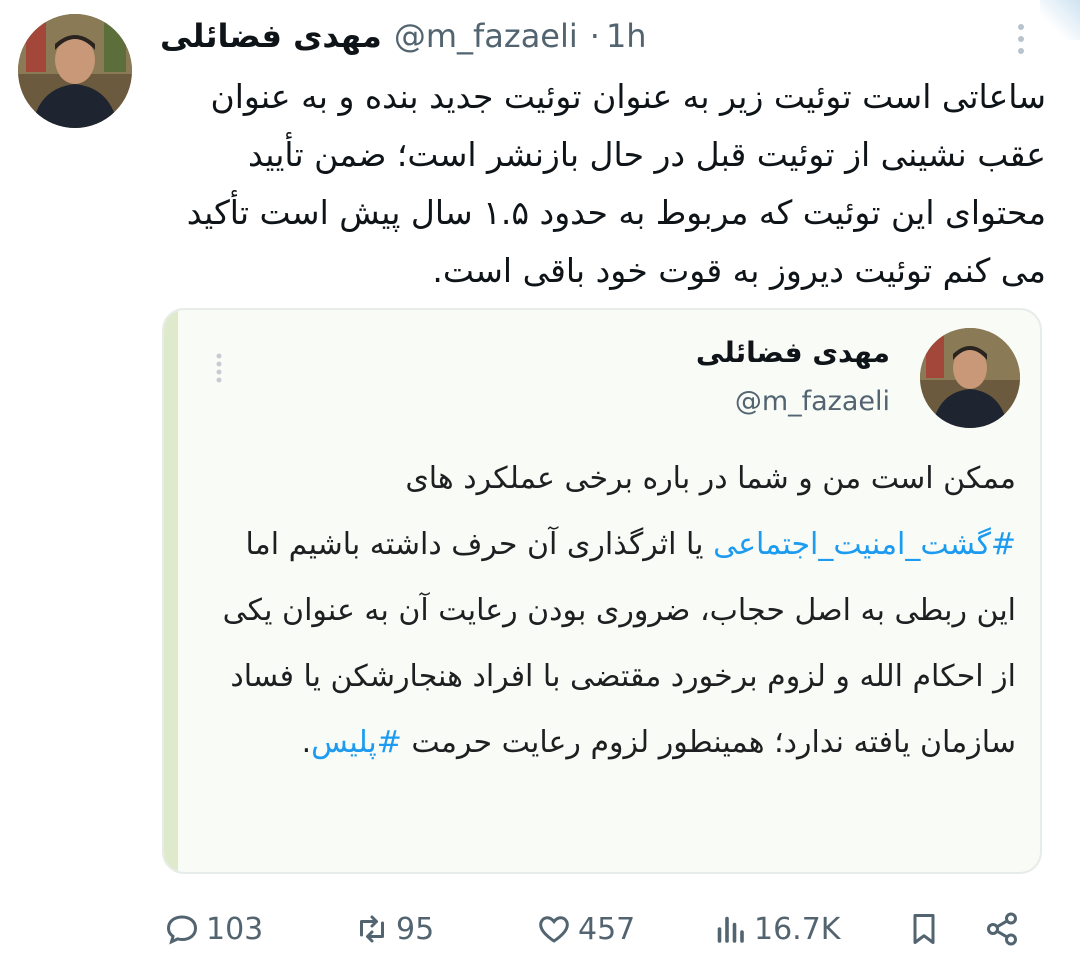 The image size is (1080, 956). I want to click on share-icon, so click(1002, 929).